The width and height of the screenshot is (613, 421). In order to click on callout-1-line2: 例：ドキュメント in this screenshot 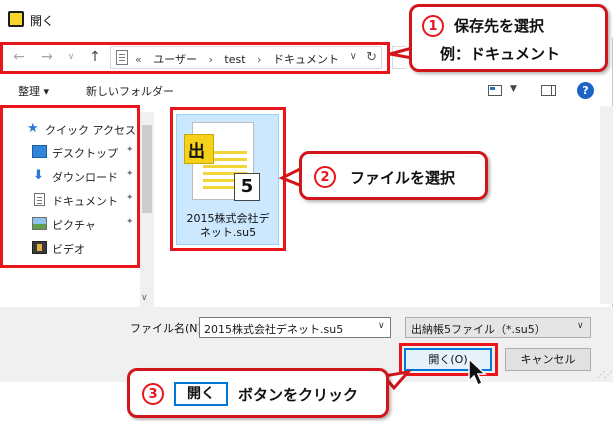, I will do `click(500, 54)`.